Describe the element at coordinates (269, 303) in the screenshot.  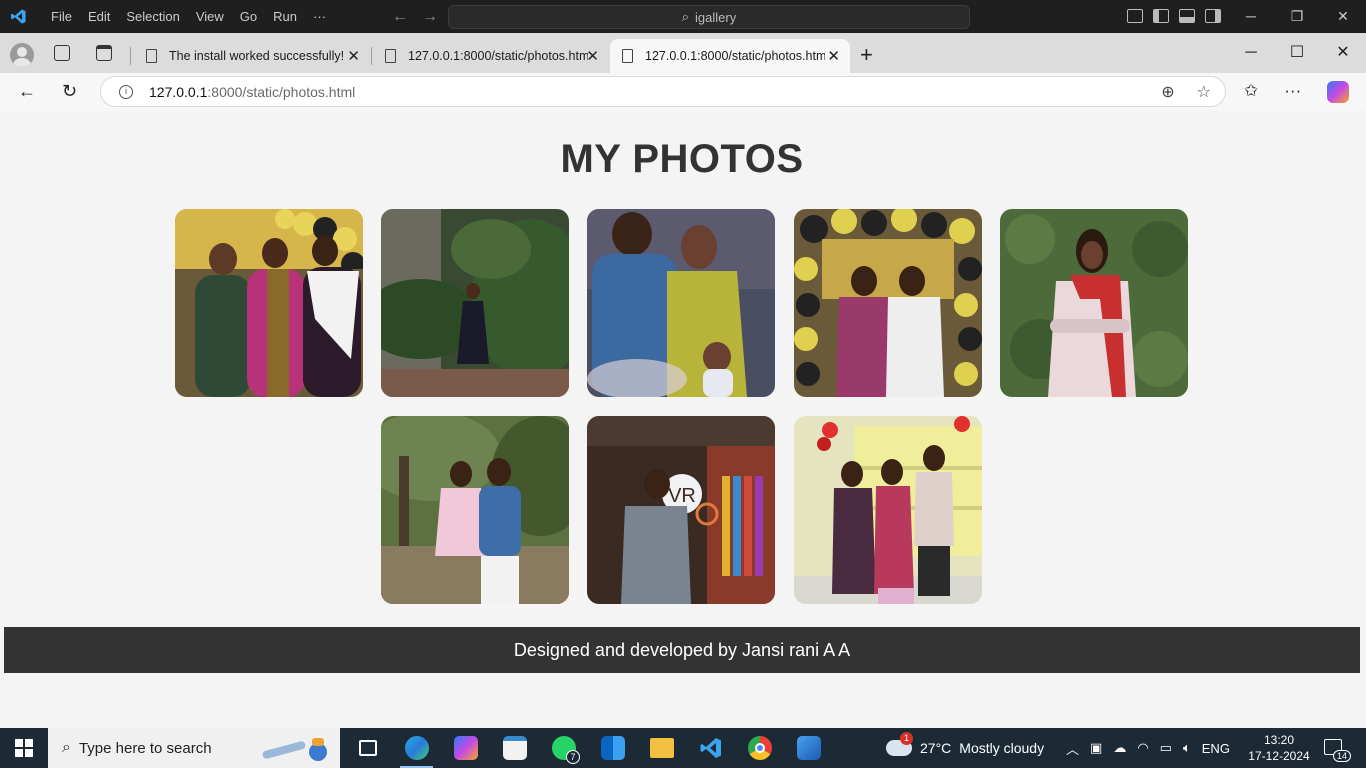
I see `photo-family-saree-balloons` at that location.